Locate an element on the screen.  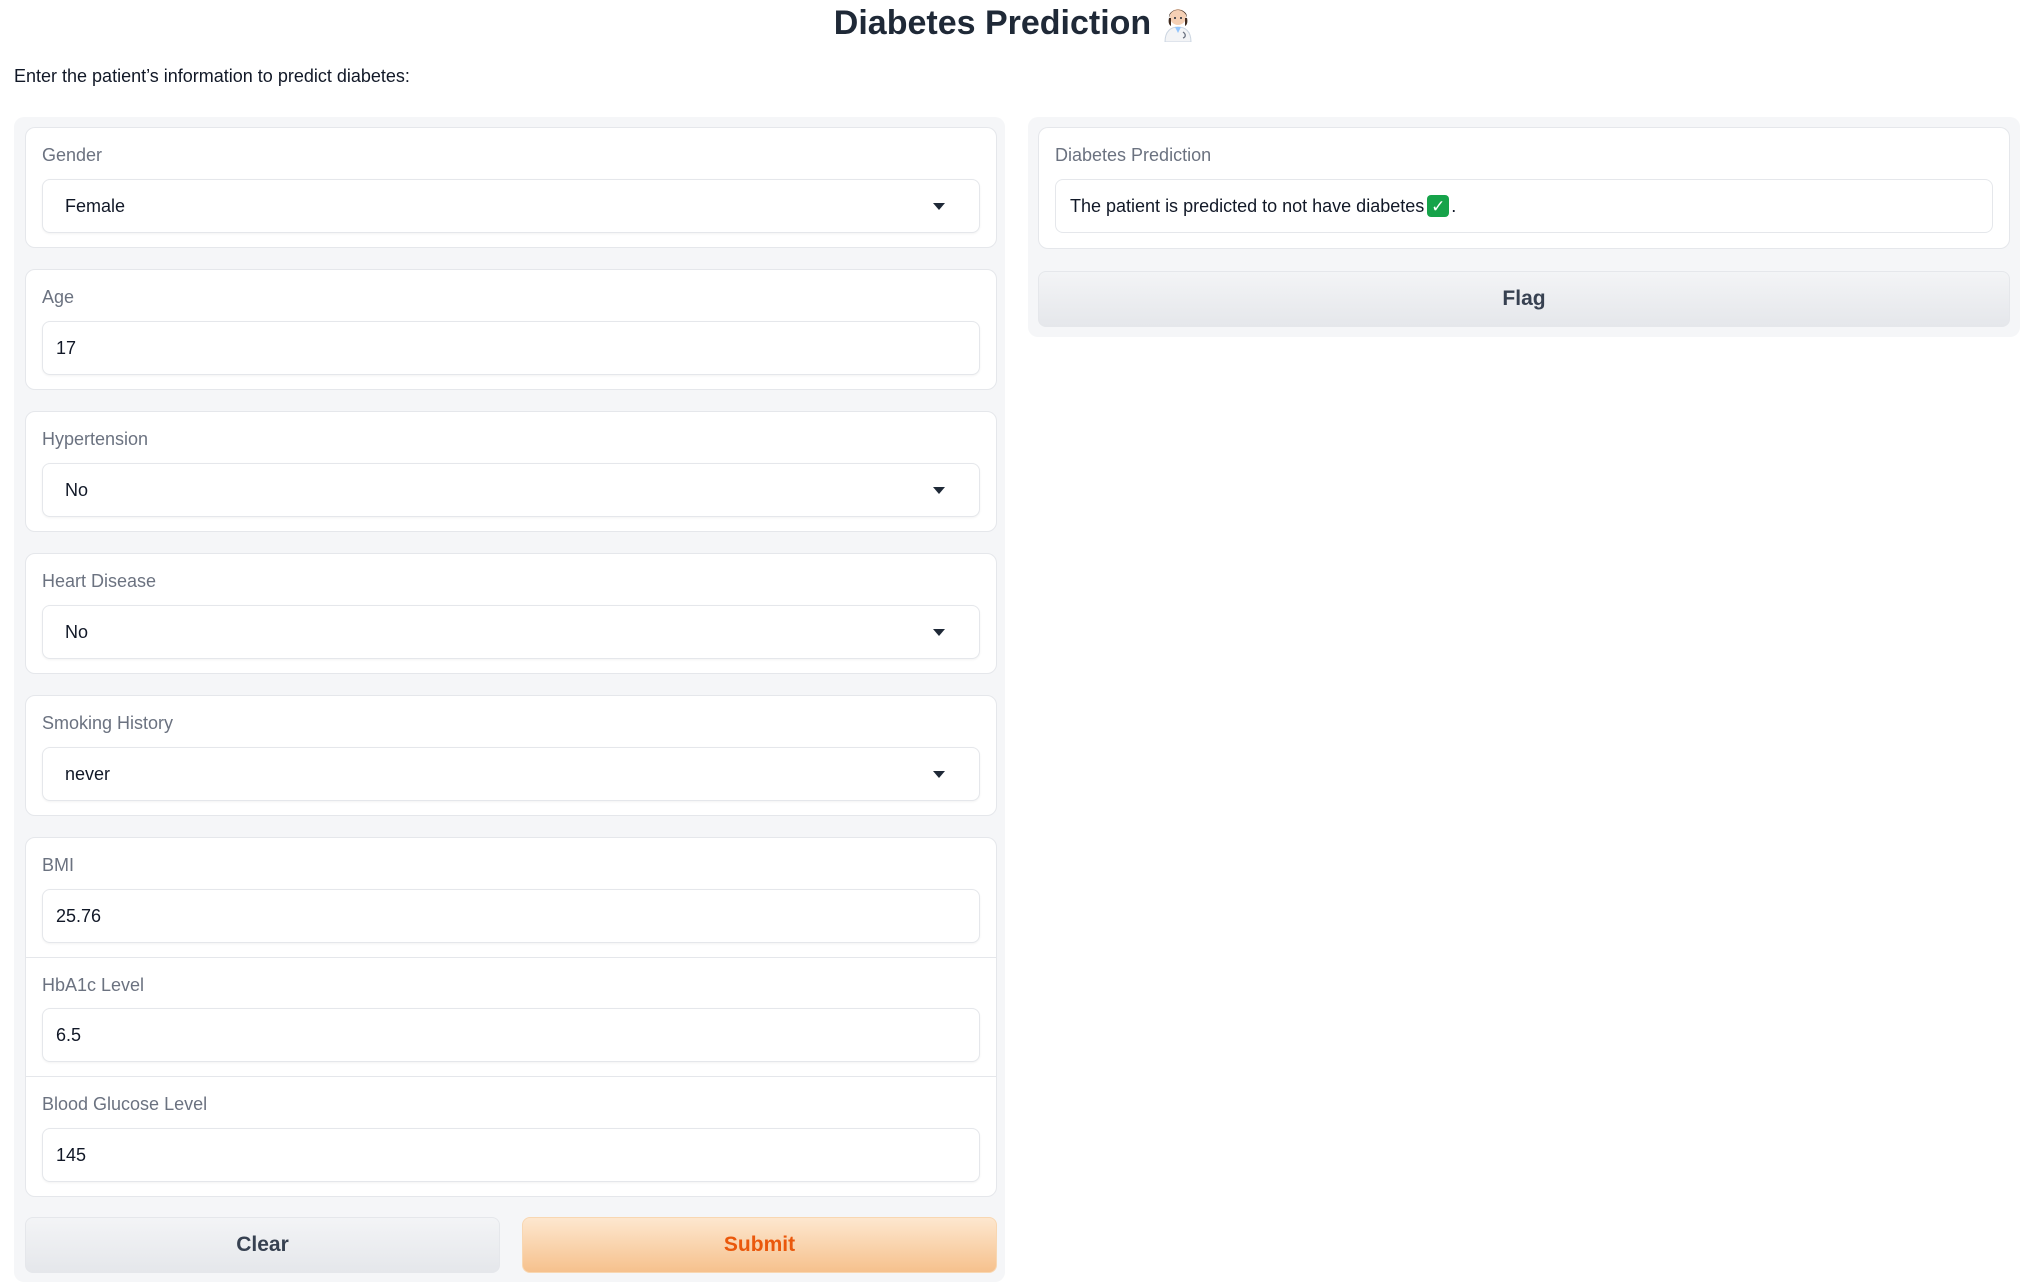
hba1c-value: 6.5 is located at coordinates (69, 1034).